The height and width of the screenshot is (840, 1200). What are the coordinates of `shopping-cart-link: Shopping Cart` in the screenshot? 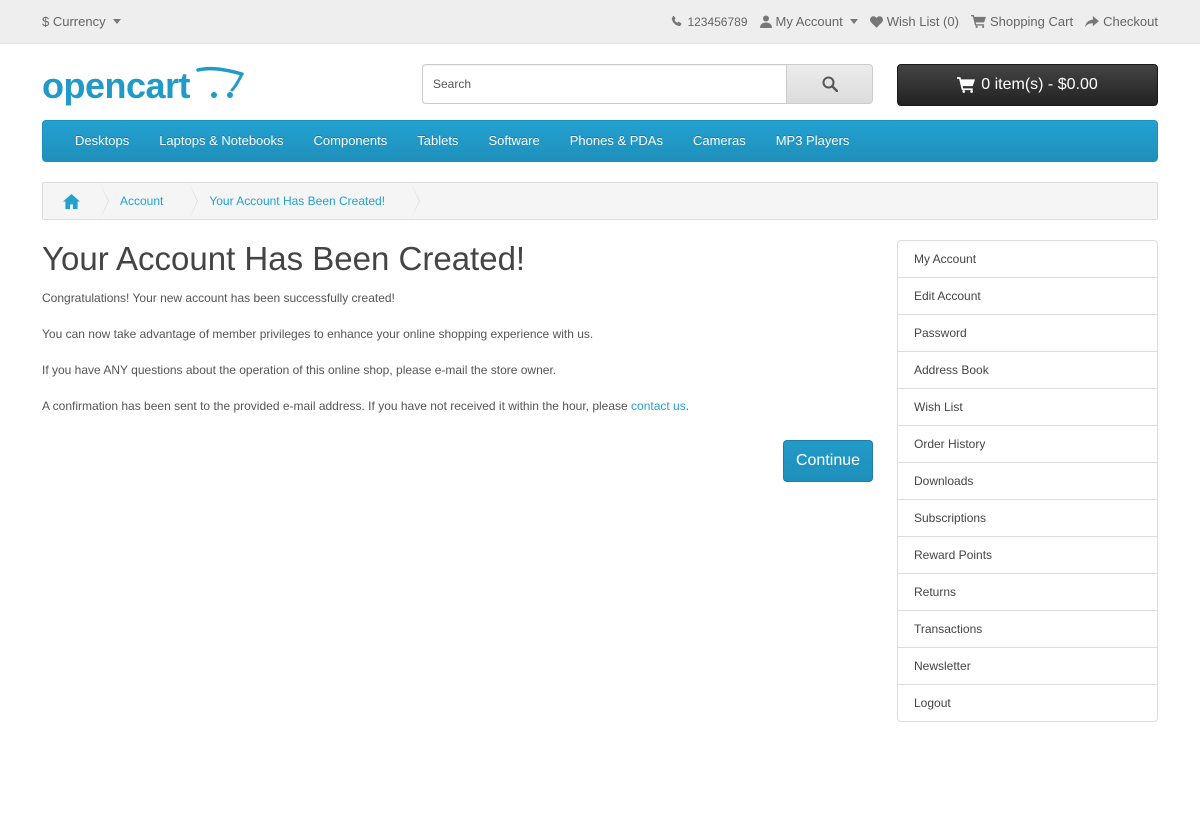 It's located at (1022, 21).